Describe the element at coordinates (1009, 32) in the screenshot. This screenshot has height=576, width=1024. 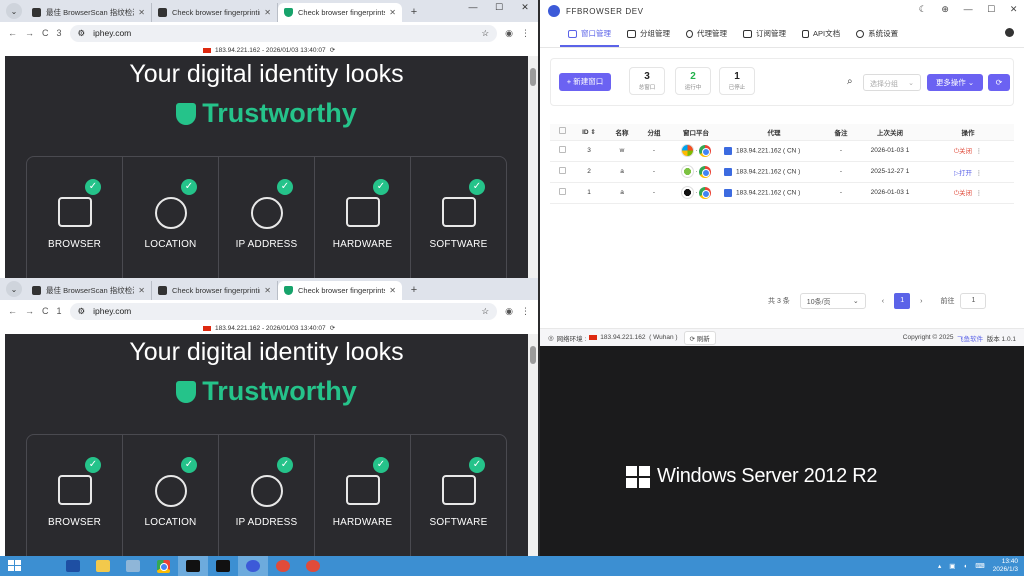
I see `user-avatar-icon` at that location.